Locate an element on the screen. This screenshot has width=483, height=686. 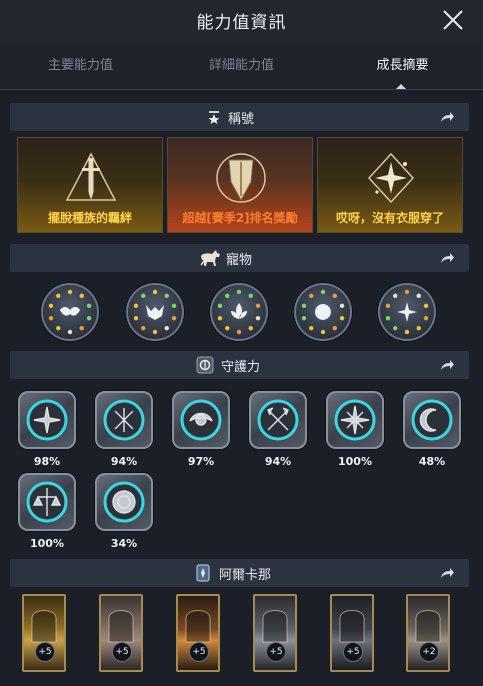
window-title: 能力值資訊 is located at coordinates (241, 23).